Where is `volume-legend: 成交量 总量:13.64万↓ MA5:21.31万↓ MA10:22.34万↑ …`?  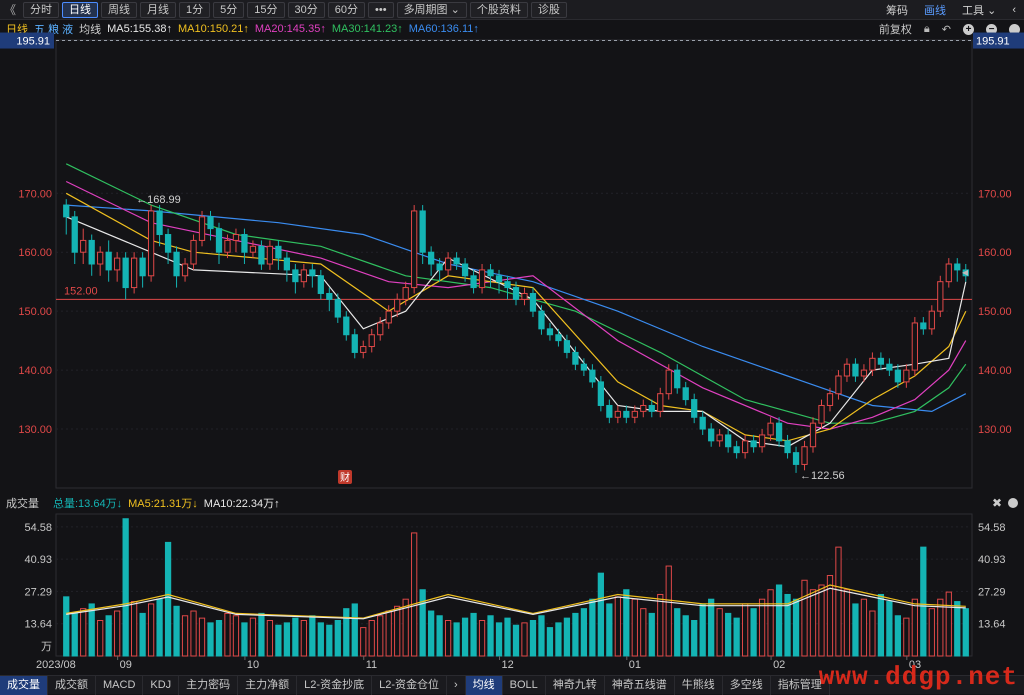 volume-legend: 成交量 总量:13.64万↓ MA5:21.31万↓ MA10:22.34万↑ … is located at coordinates (512, 503).